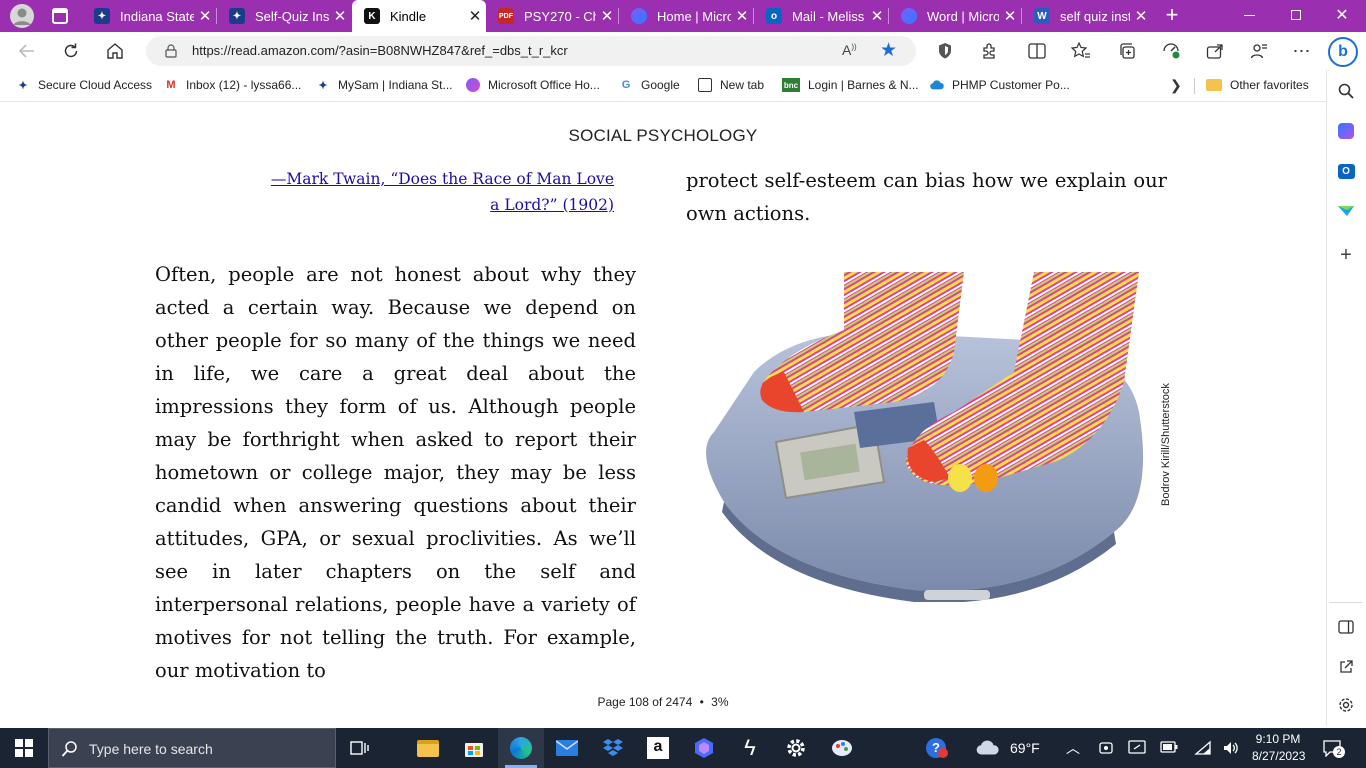  I want to click on settings-gear-icon, so click(796, 748).